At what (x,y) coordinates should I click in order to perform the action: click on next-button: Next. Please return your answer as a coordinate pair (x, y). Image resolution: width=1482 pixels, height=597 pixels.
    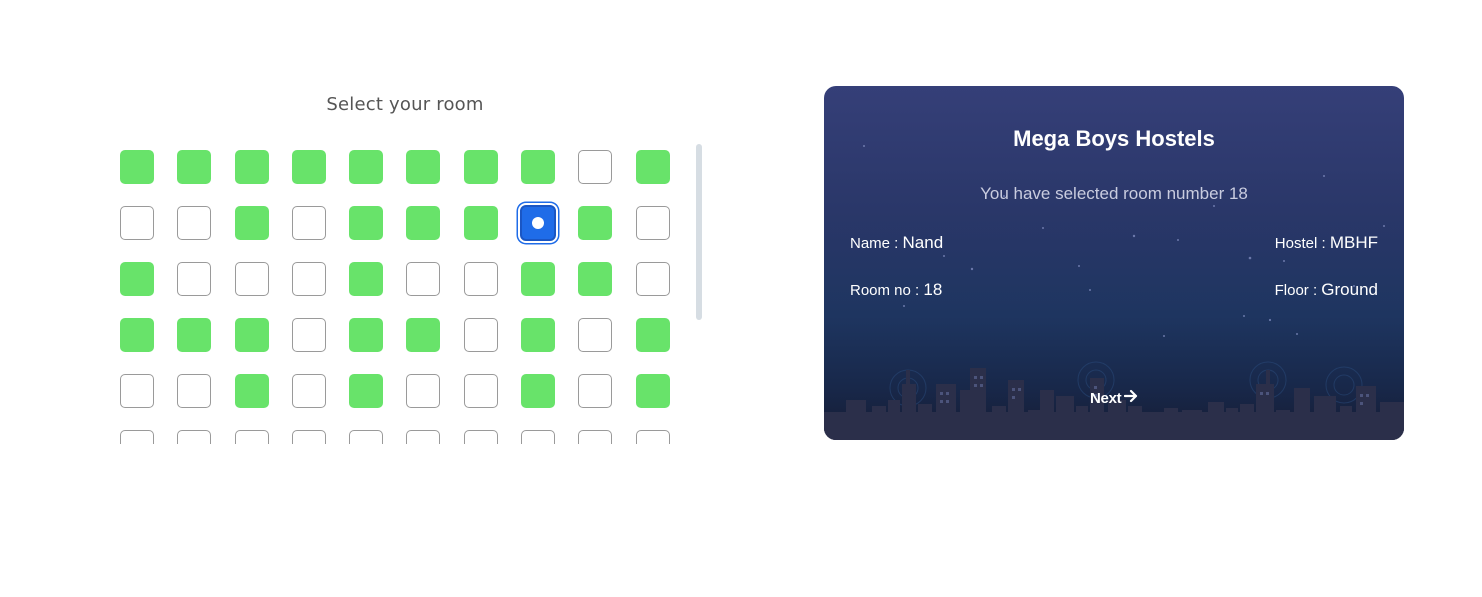
    Looking at the image, I should click on (1114, 398).